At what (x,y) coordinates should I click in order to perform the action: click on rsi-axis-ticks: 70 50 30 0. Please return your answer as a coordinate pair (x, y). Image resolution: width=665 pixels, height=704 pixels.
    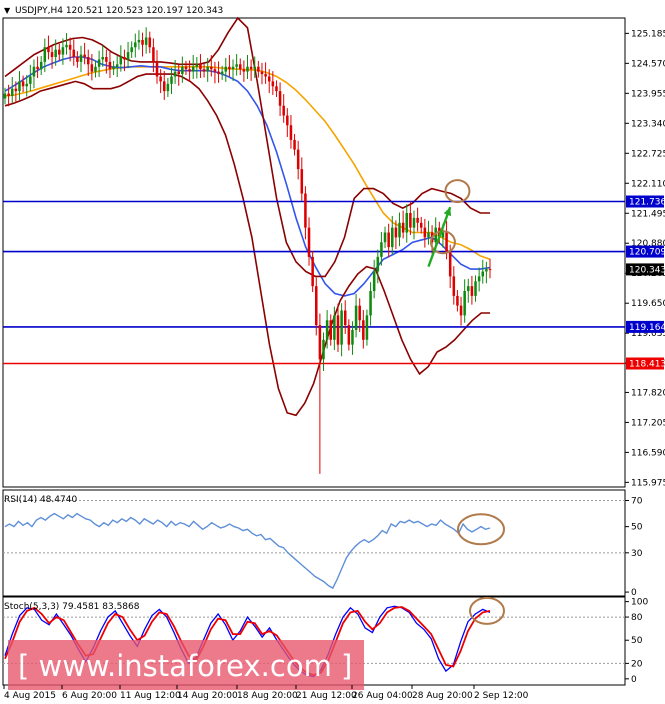
    Looking at the image, I should click on (634, 547).